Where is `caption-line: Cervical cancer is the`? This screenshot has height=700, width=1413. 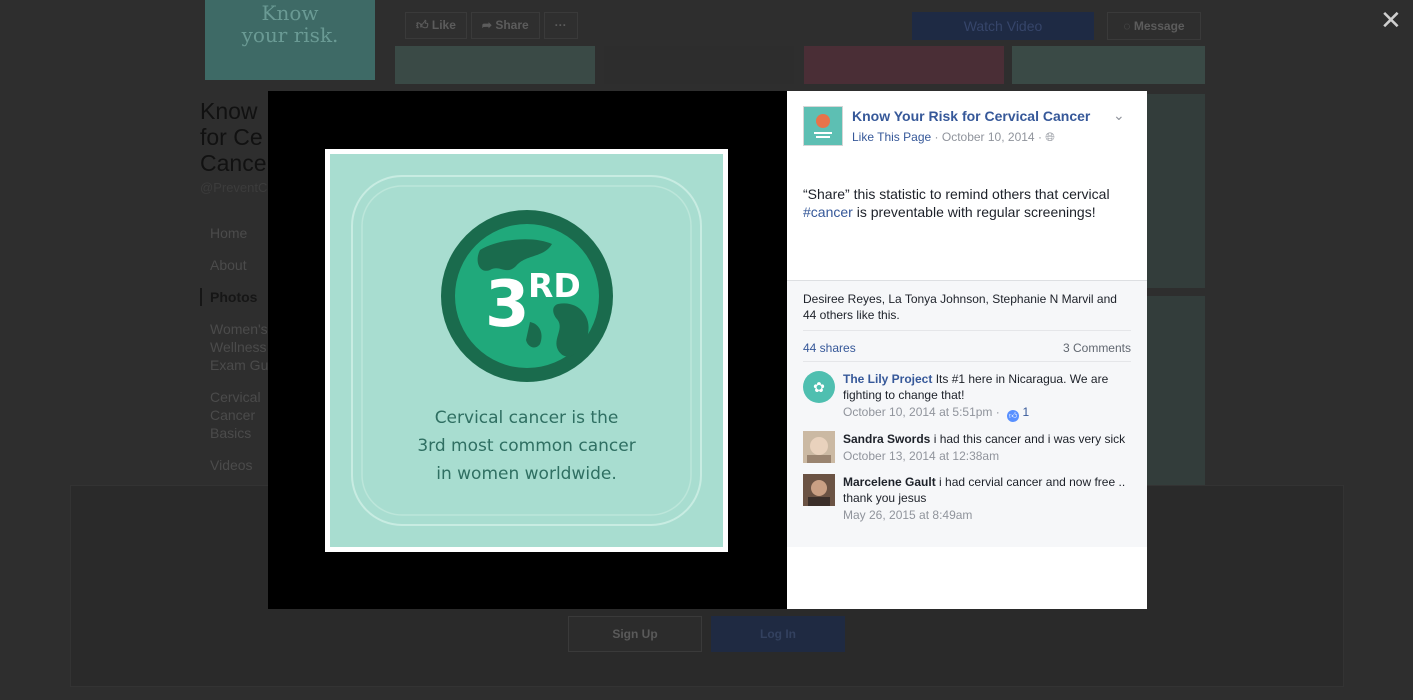 caption-line: Cervical cancer is the is located at coordinates (526, 418).